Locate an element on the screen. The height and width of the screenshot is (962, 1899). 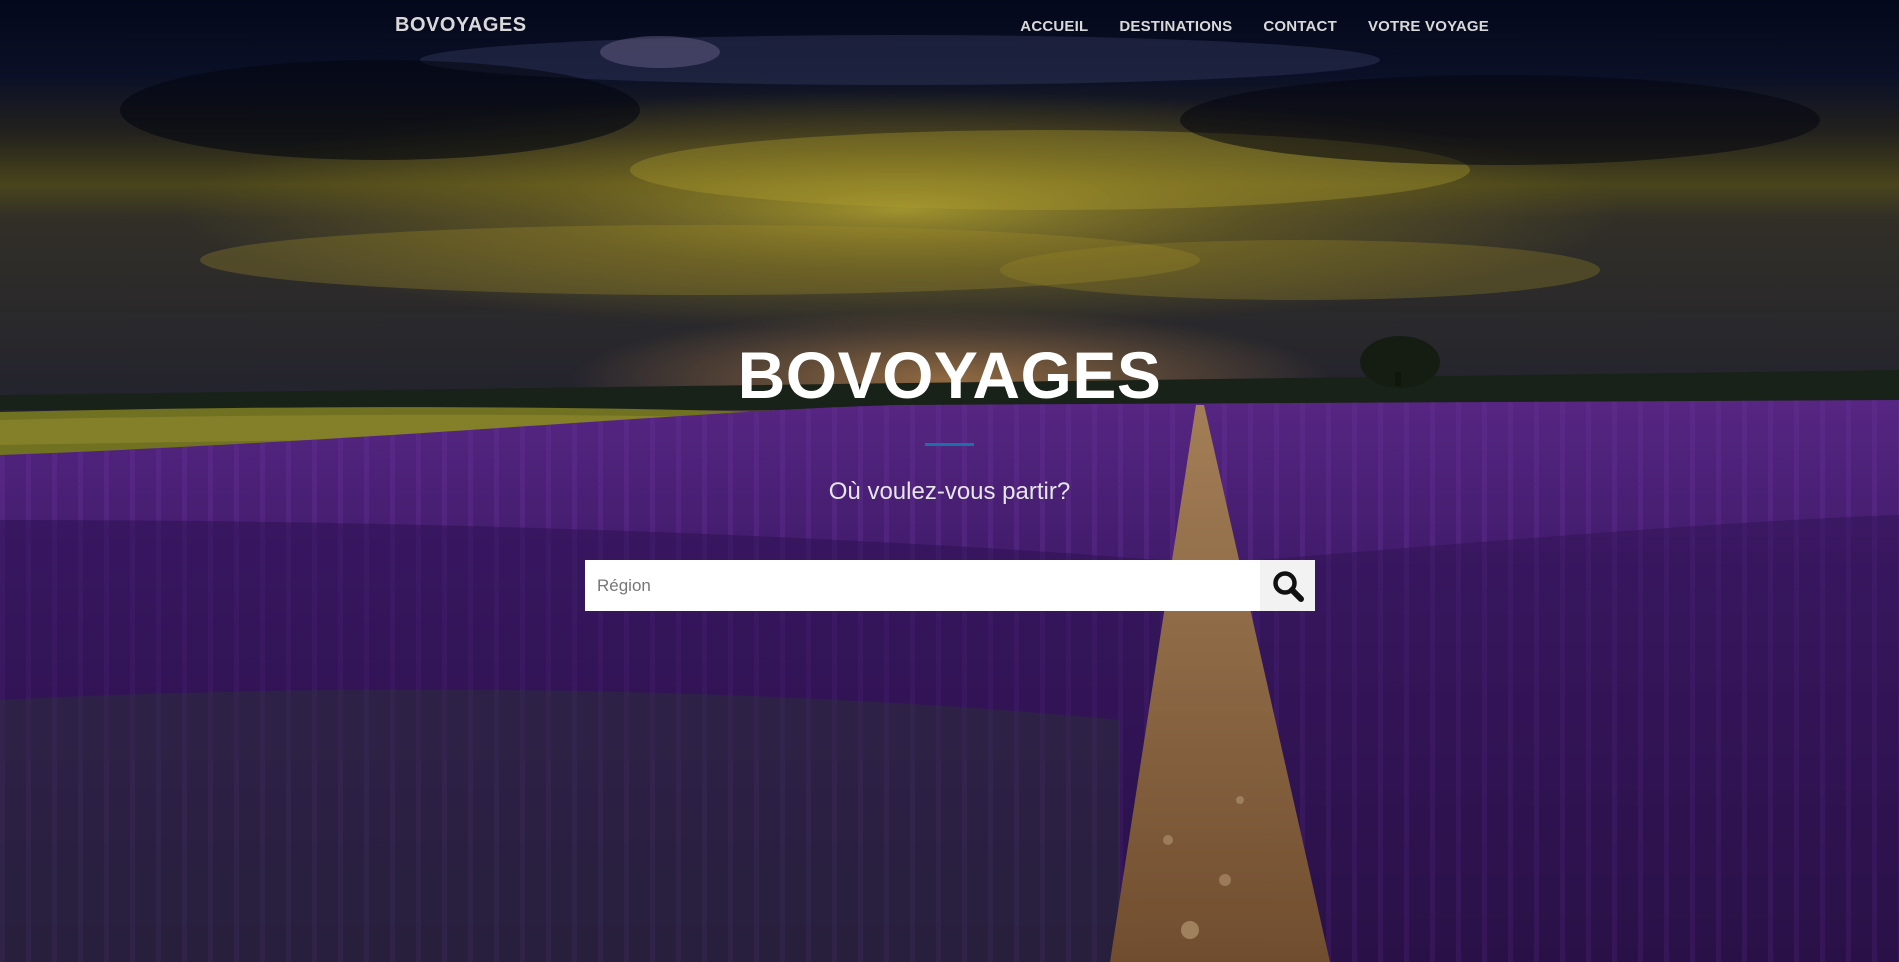
search-button is located at coordinates (1287, 585).